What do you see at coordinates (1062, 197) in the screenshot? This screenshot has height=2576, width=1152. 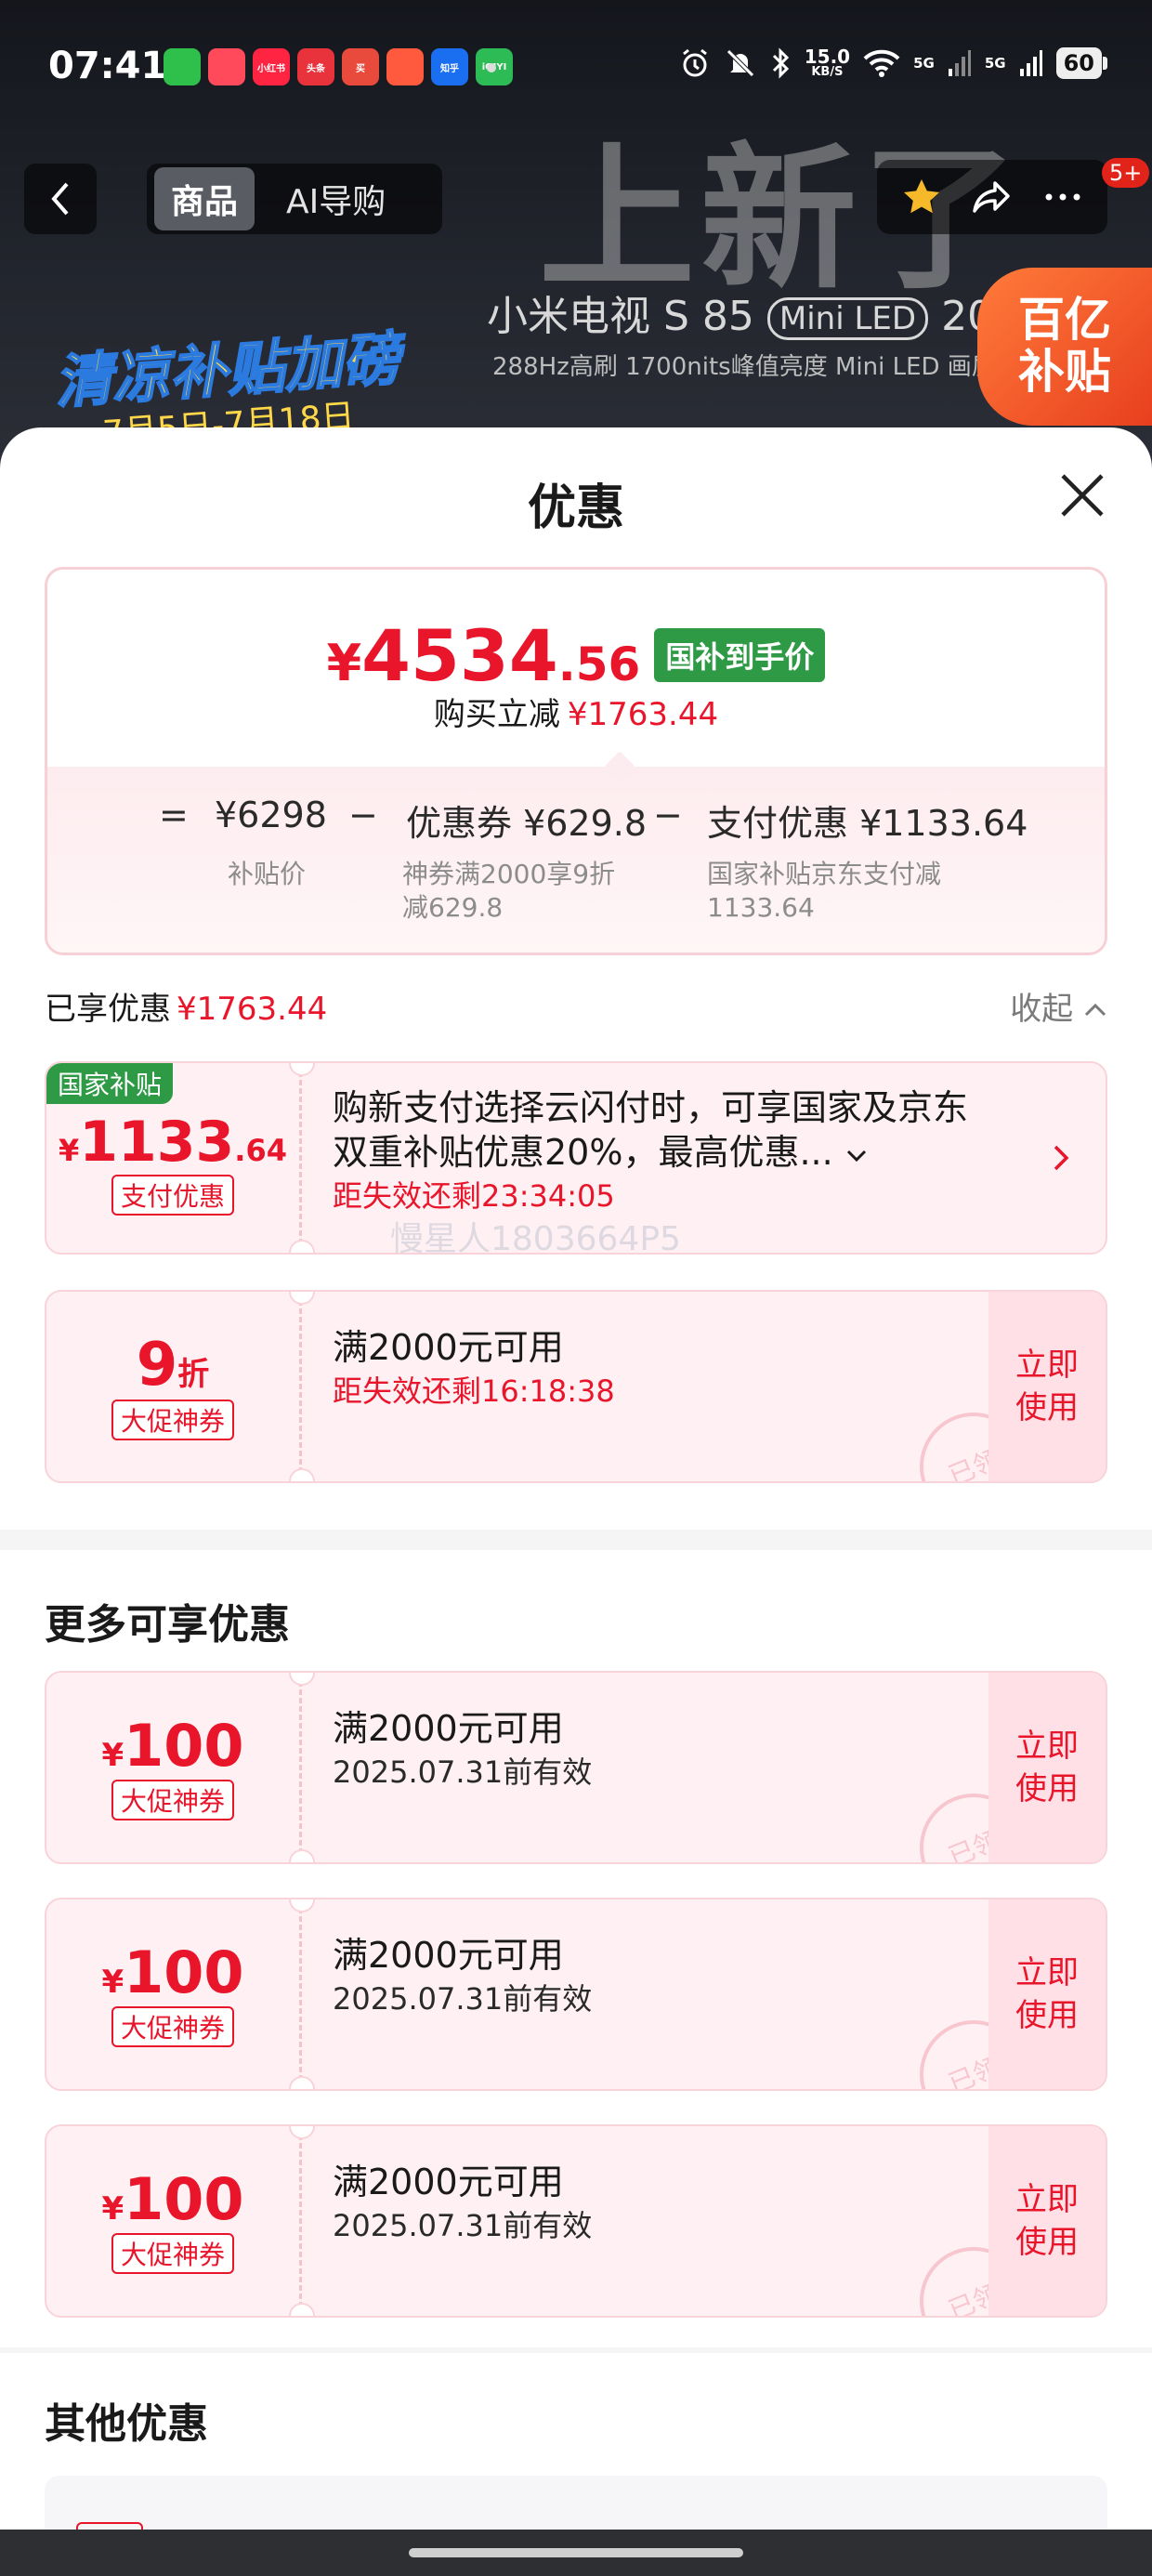 I see `more-options-icon` at bounding box center [1062, 197].